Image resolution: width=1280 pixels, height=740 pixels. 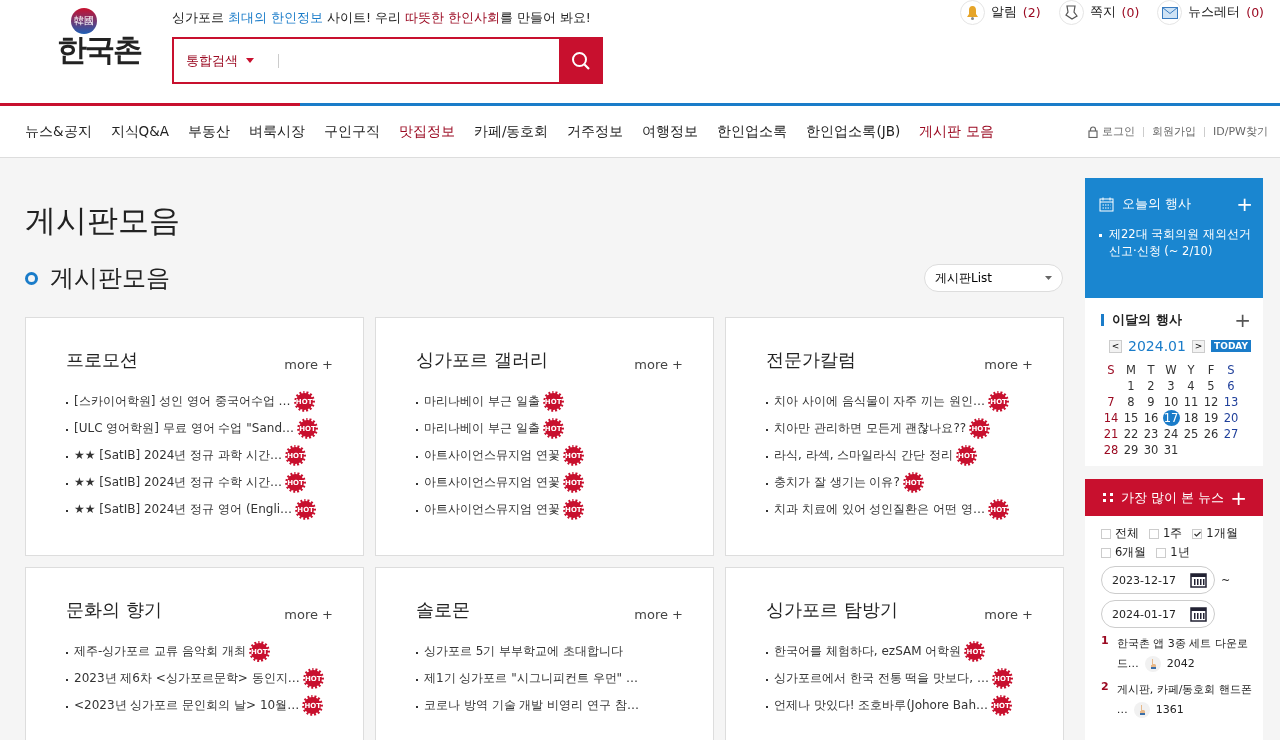 I want to click on nav-item: 한인업소록(JB), so click(x=853, y=131).